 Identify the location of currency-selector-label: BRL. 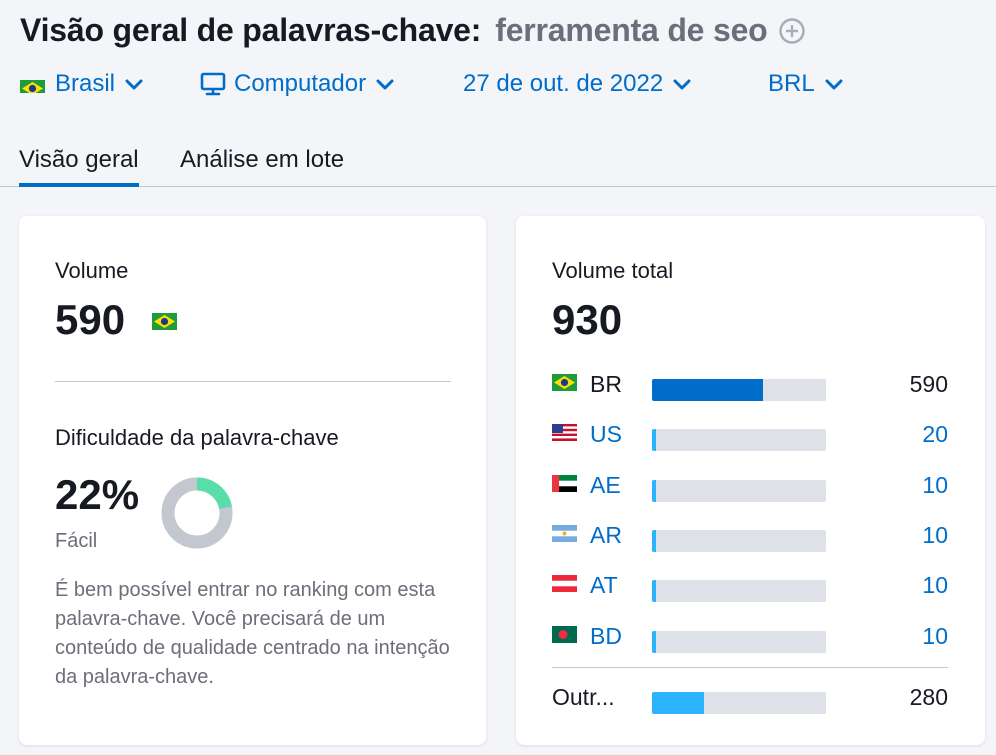
(791, 83).